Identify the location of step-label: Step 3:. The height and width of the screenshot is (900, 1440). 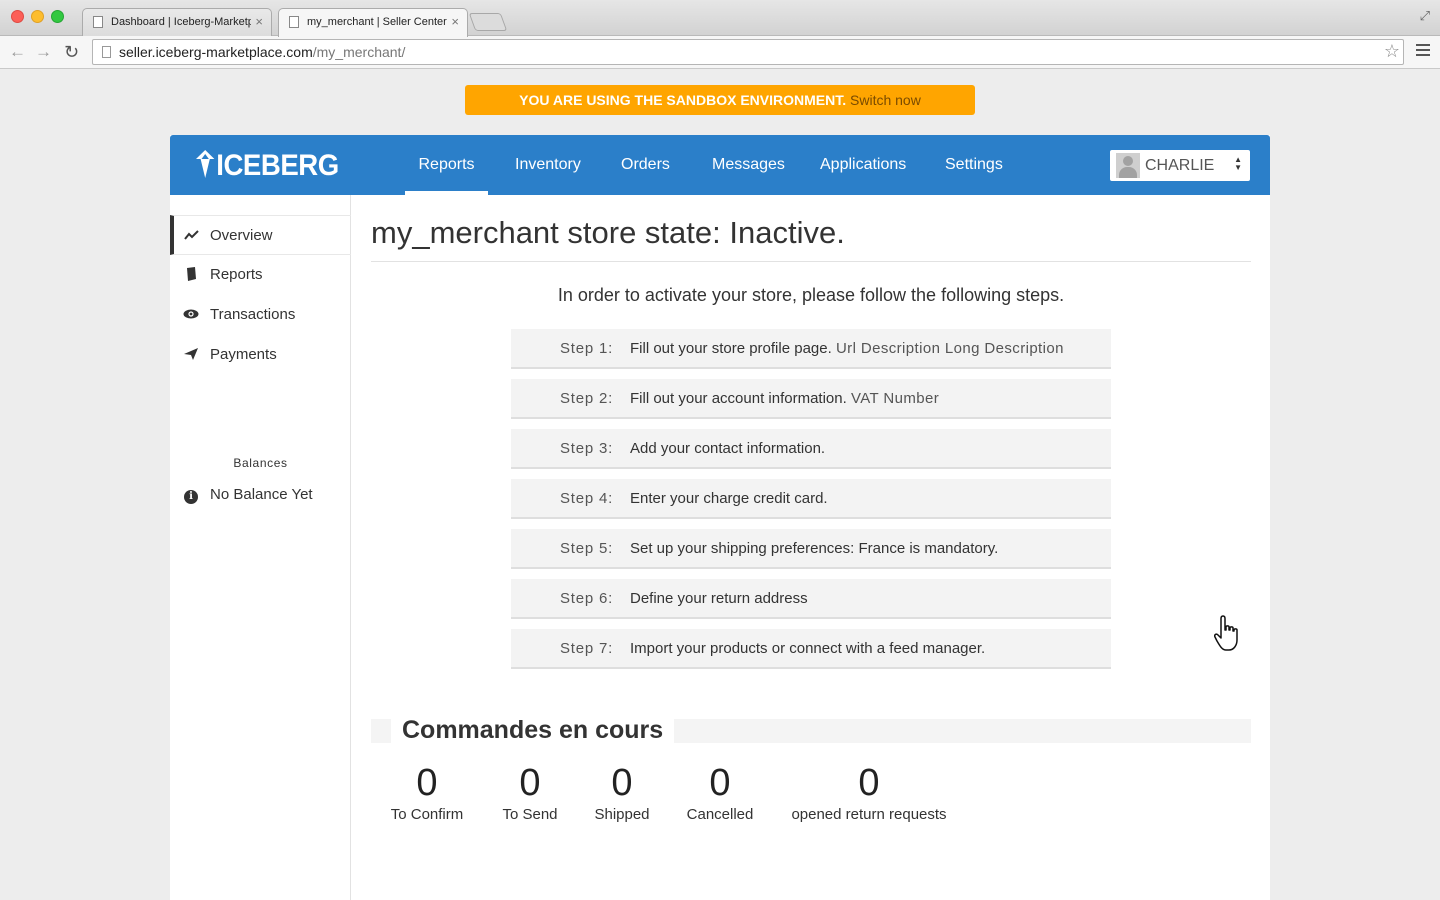
(587, 448).